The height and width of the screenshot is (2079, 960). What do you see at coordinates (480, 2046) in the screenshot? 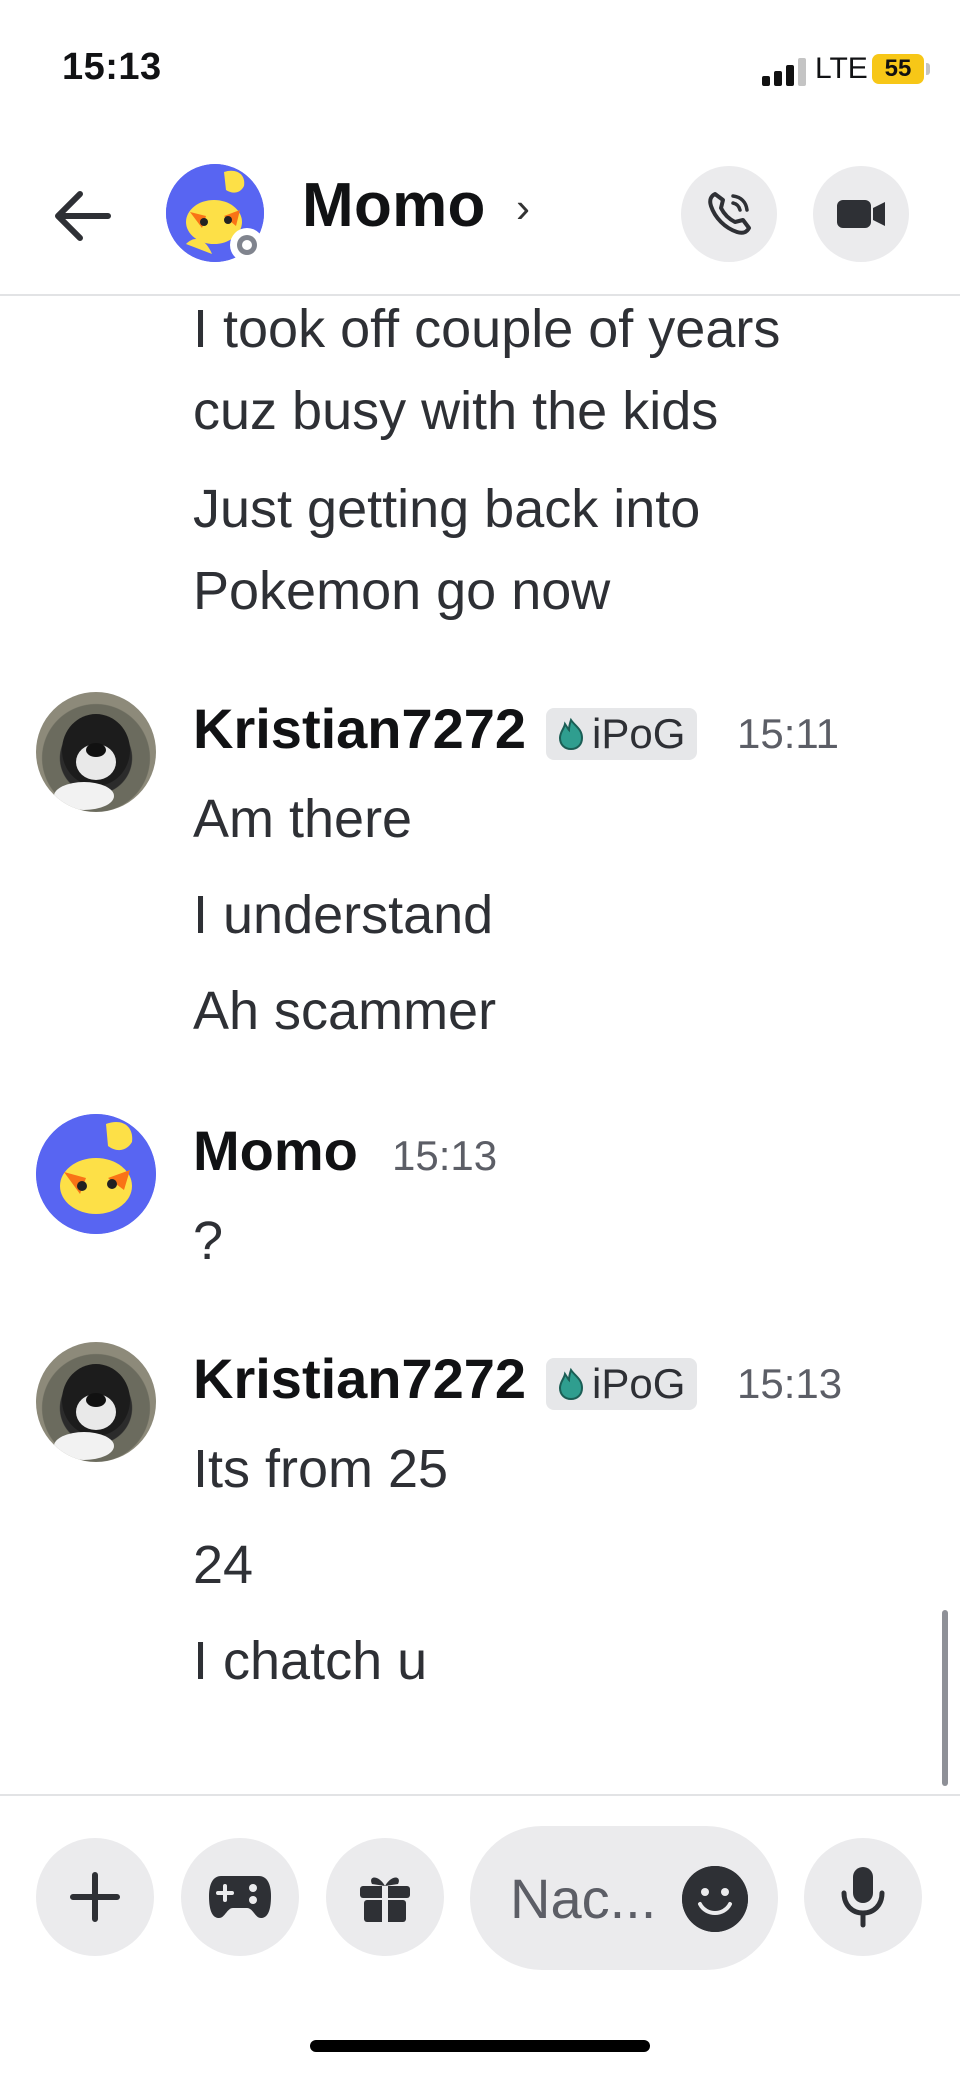
I see `home-indicator` at bounding box center [480, 2046].